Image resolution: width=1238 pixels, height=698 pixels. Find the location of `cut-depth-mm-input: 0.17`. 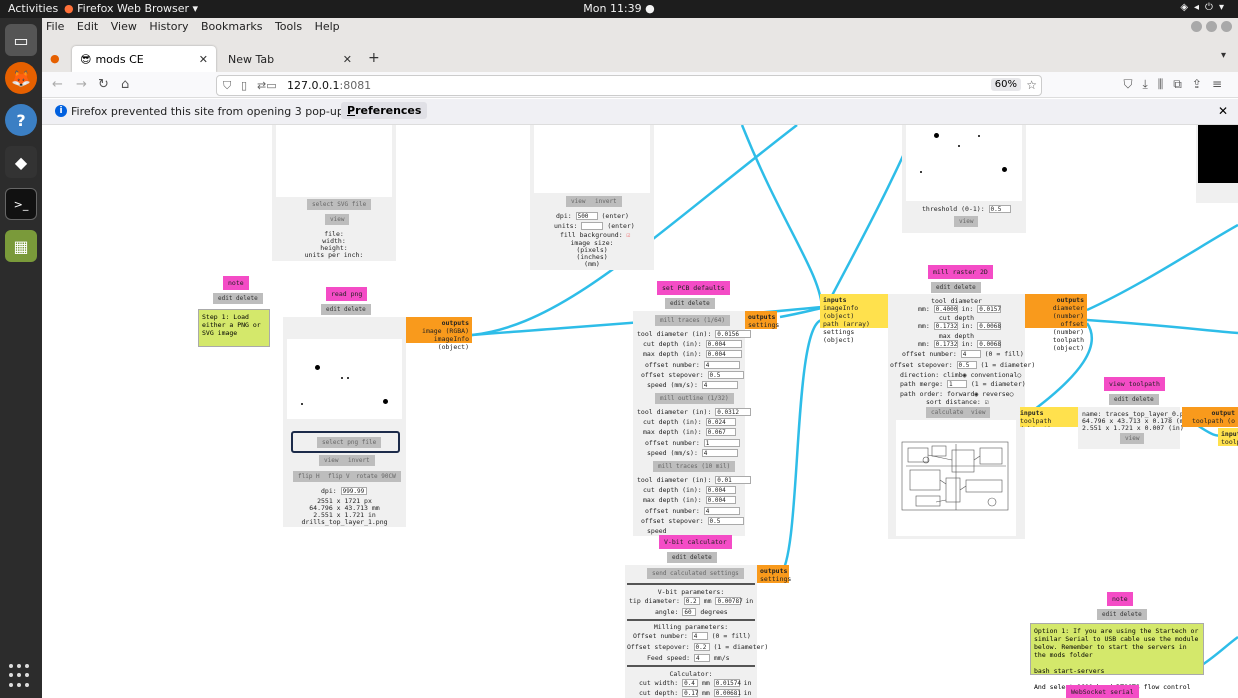

cut-depth-mm-input: 0.17 is located at coordinates (690, 693).